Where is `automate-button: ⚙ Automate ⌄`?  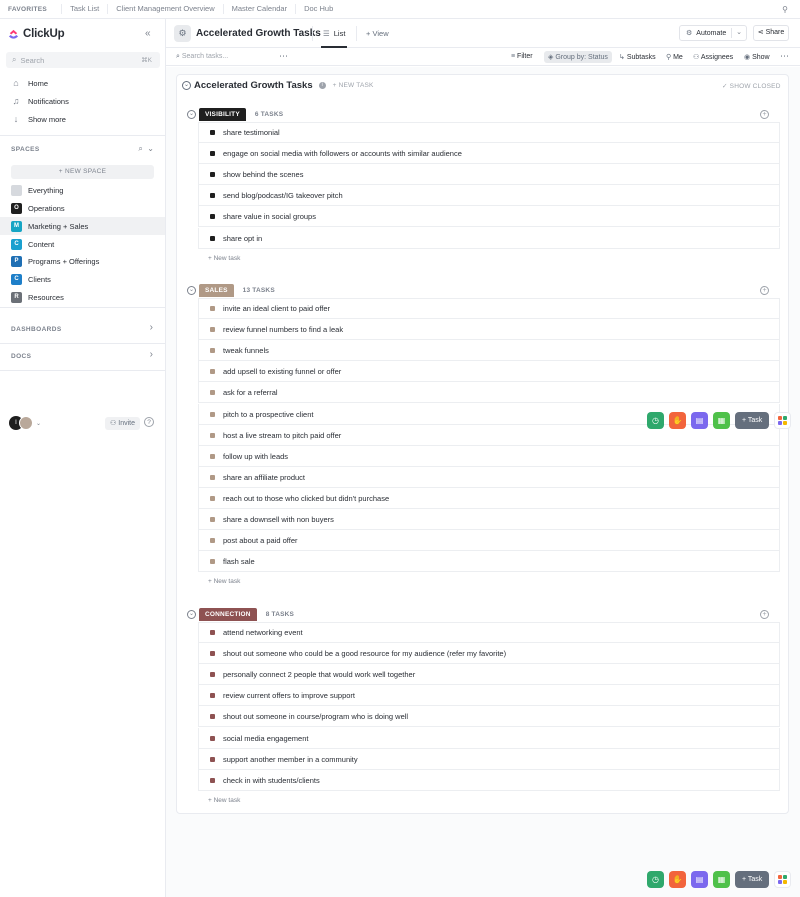 automate-button: ⚙ Automate ⌄ is located at coordinates (713, 33).